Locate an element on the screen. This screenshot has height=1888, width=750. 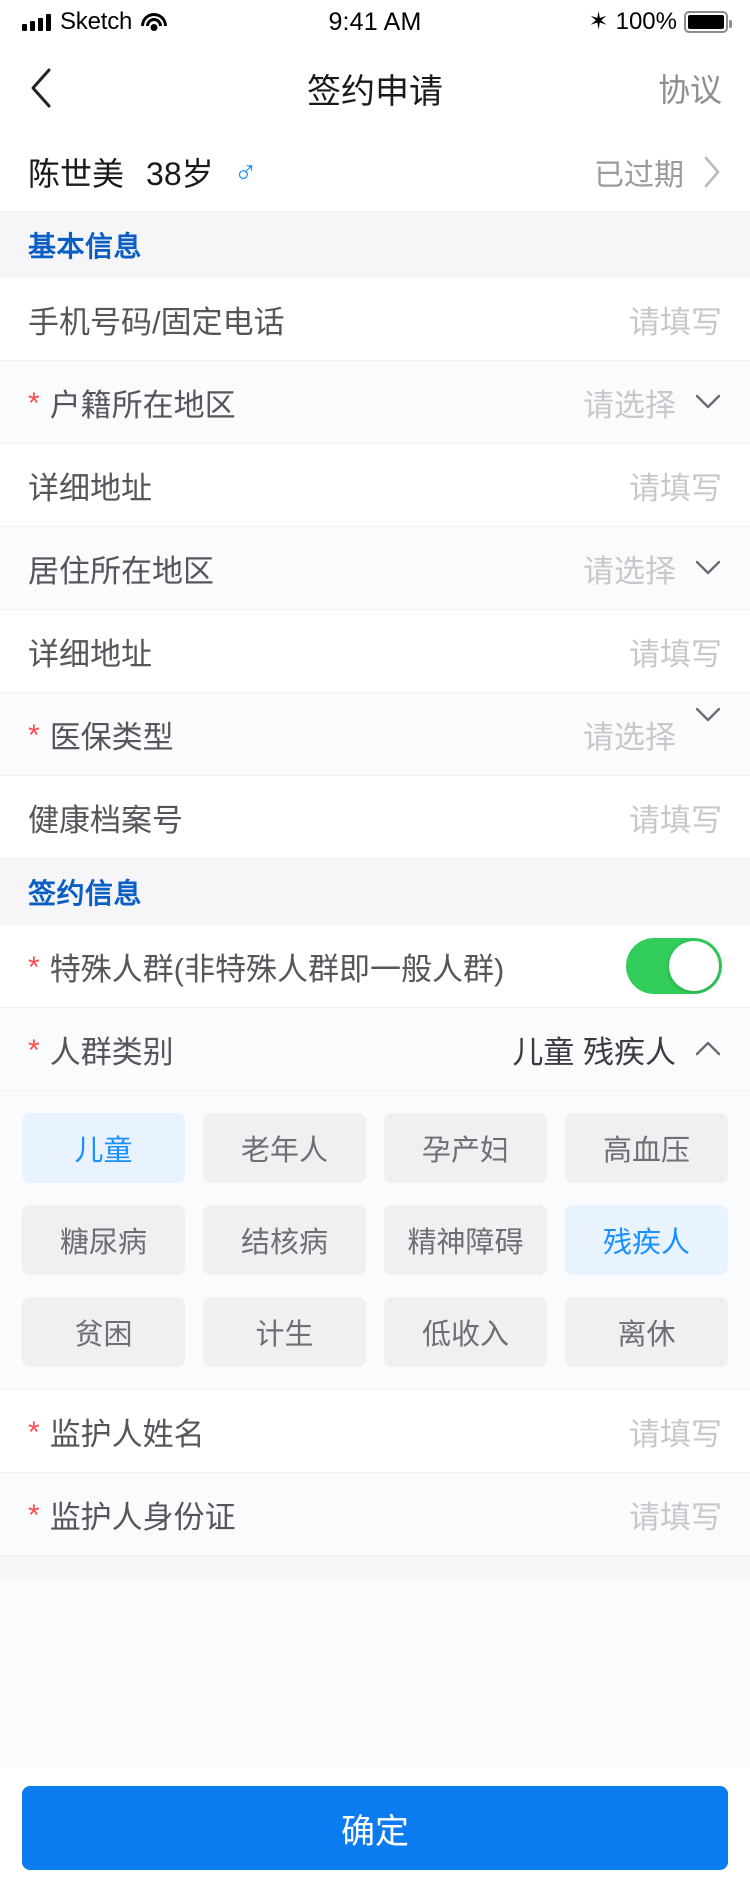
male-gender-icon: ♂ is located at coordinates (245, 171).